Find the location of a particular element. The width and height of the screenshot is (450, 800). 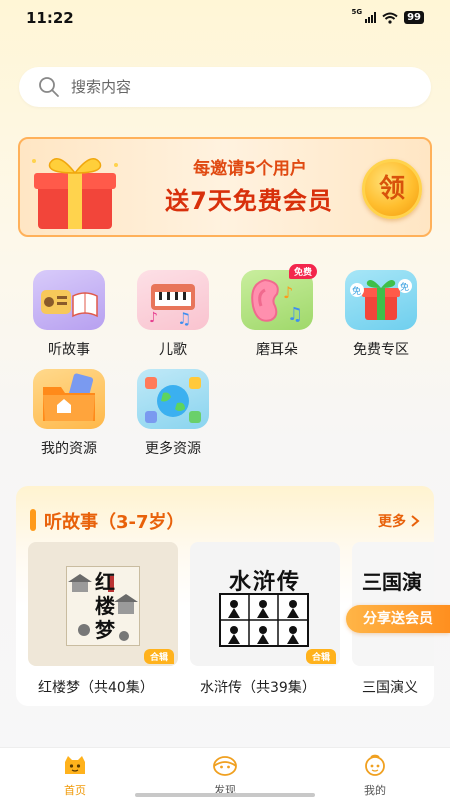

more-link: 更多 is located at coordinates (399, 521).